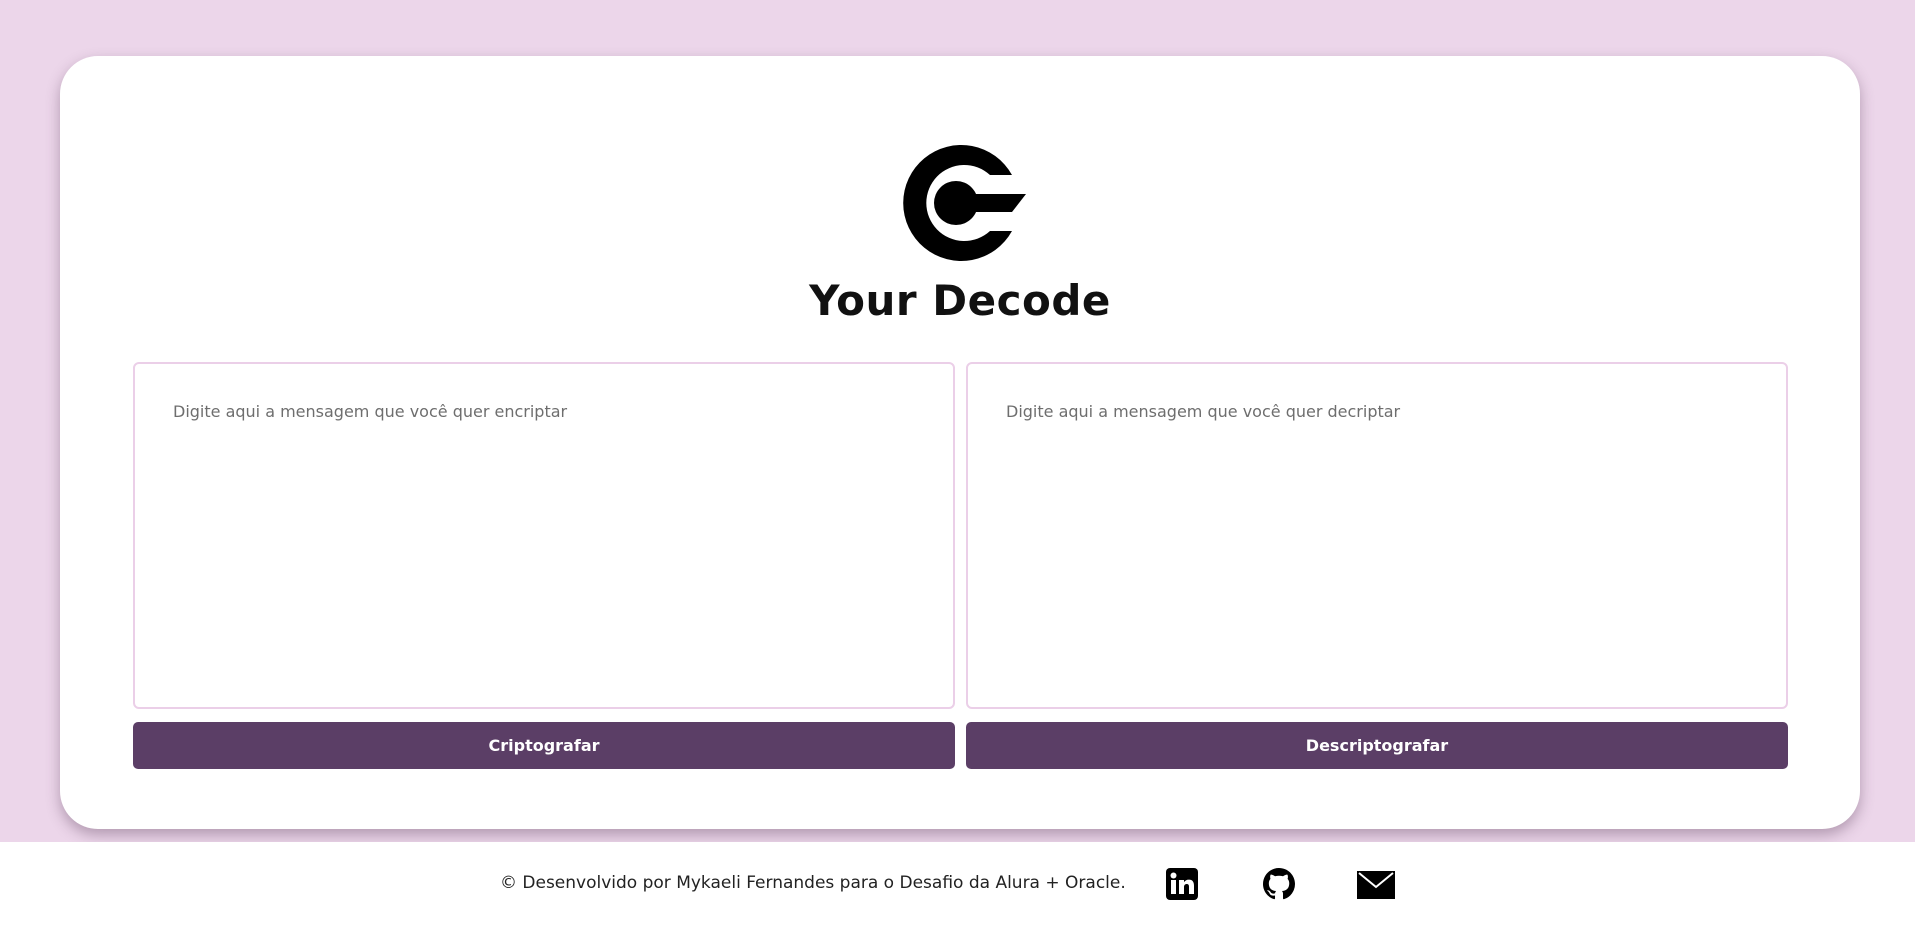 Image resolution: width=1915 pixels, height=926 pixels. I want to click on linkedin-icon, so click(1182, 884).